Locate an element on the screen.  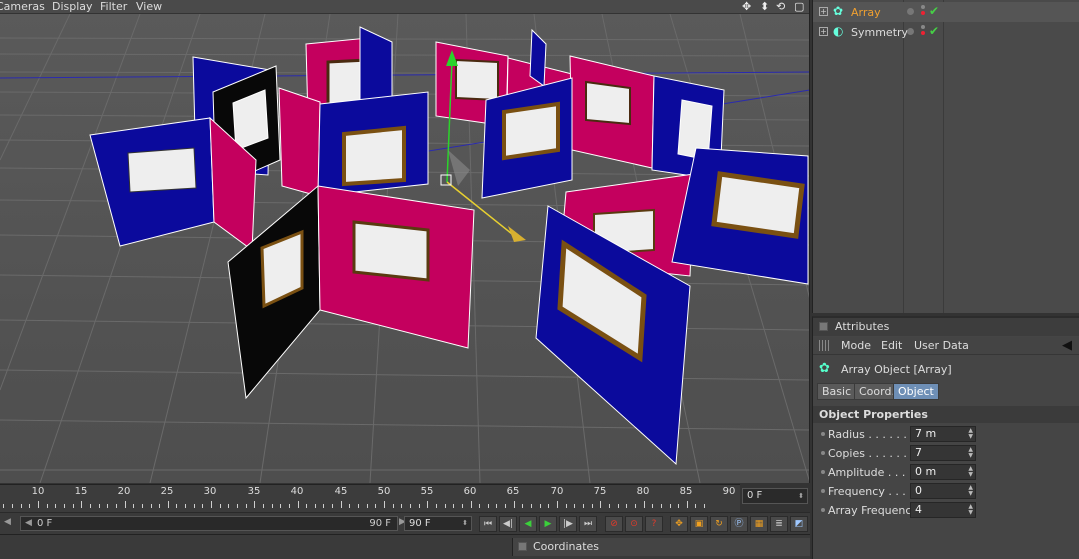
go-to-end-icon: ⏭ is located at coordinates (588, 524).